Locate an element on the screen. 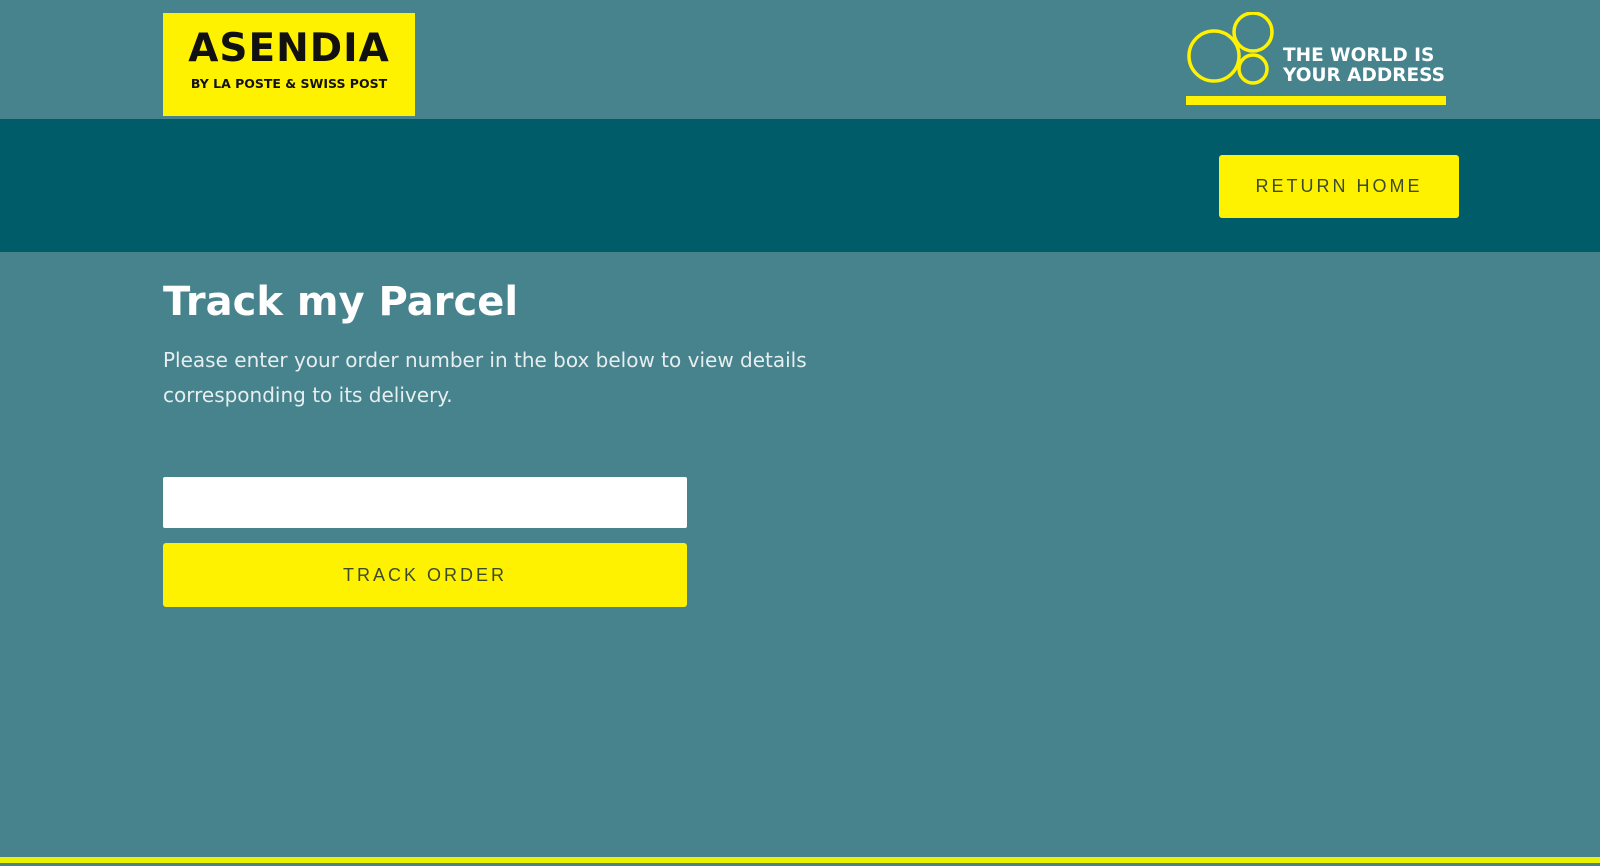  logo-subtitle: BY LA POSTE & SWISS POST is located at coordinates (289, 83).